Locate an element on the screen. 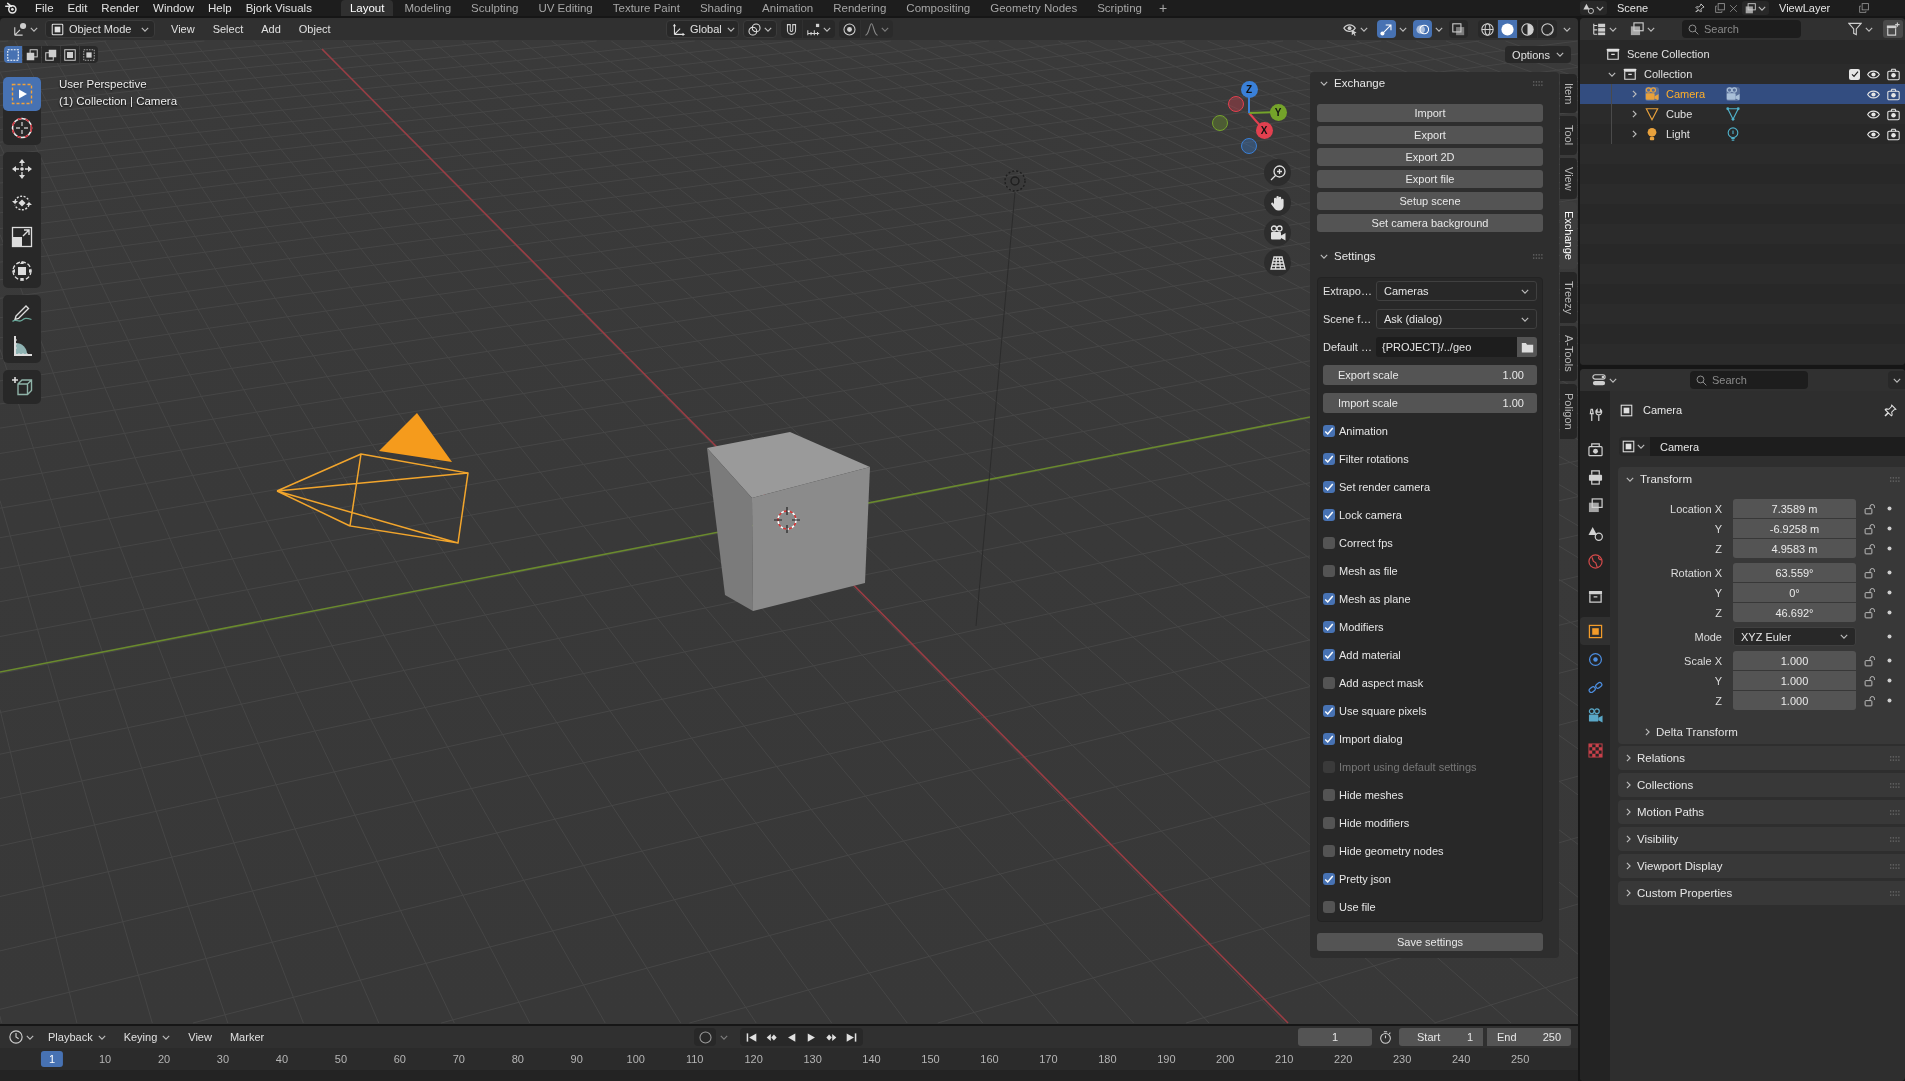  projection-button is located at coordinates (1277, 262).